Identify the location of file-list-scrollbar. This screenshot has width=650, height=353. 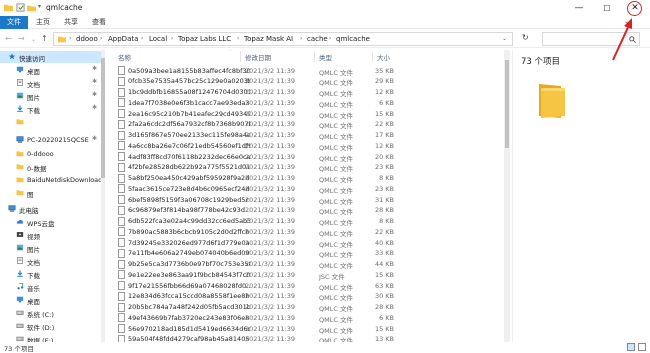
(507, 196).